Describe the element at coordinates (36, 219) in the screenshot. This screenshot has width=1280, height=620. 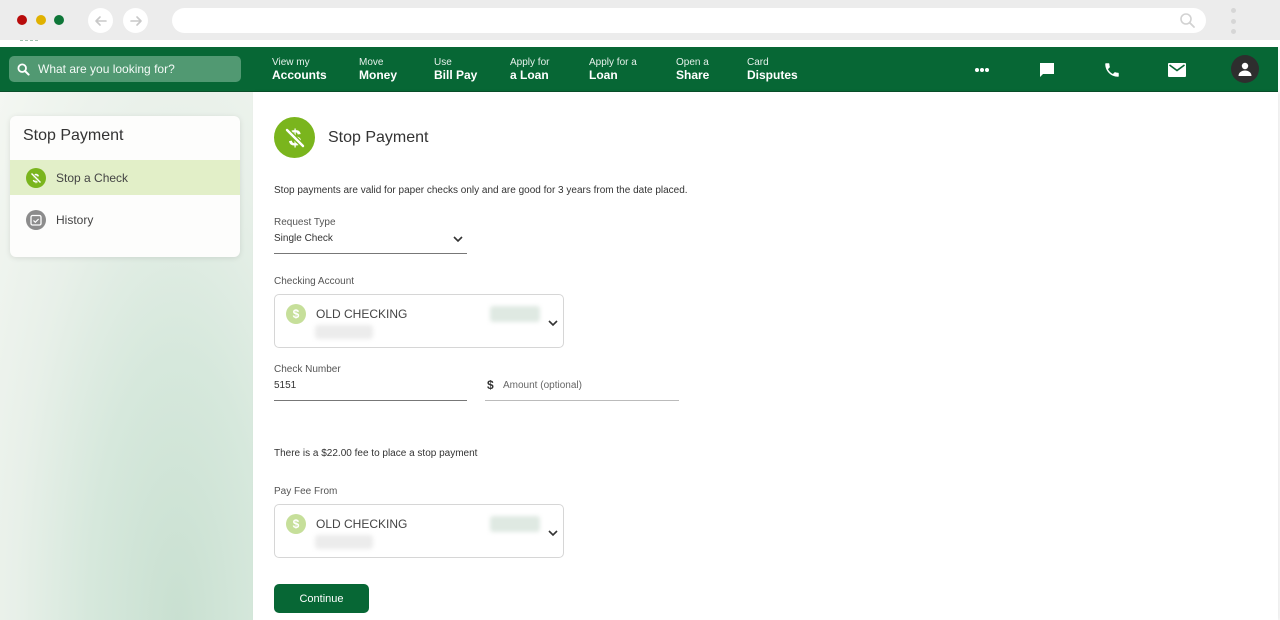
I see `calendar-check-icon` at that location.